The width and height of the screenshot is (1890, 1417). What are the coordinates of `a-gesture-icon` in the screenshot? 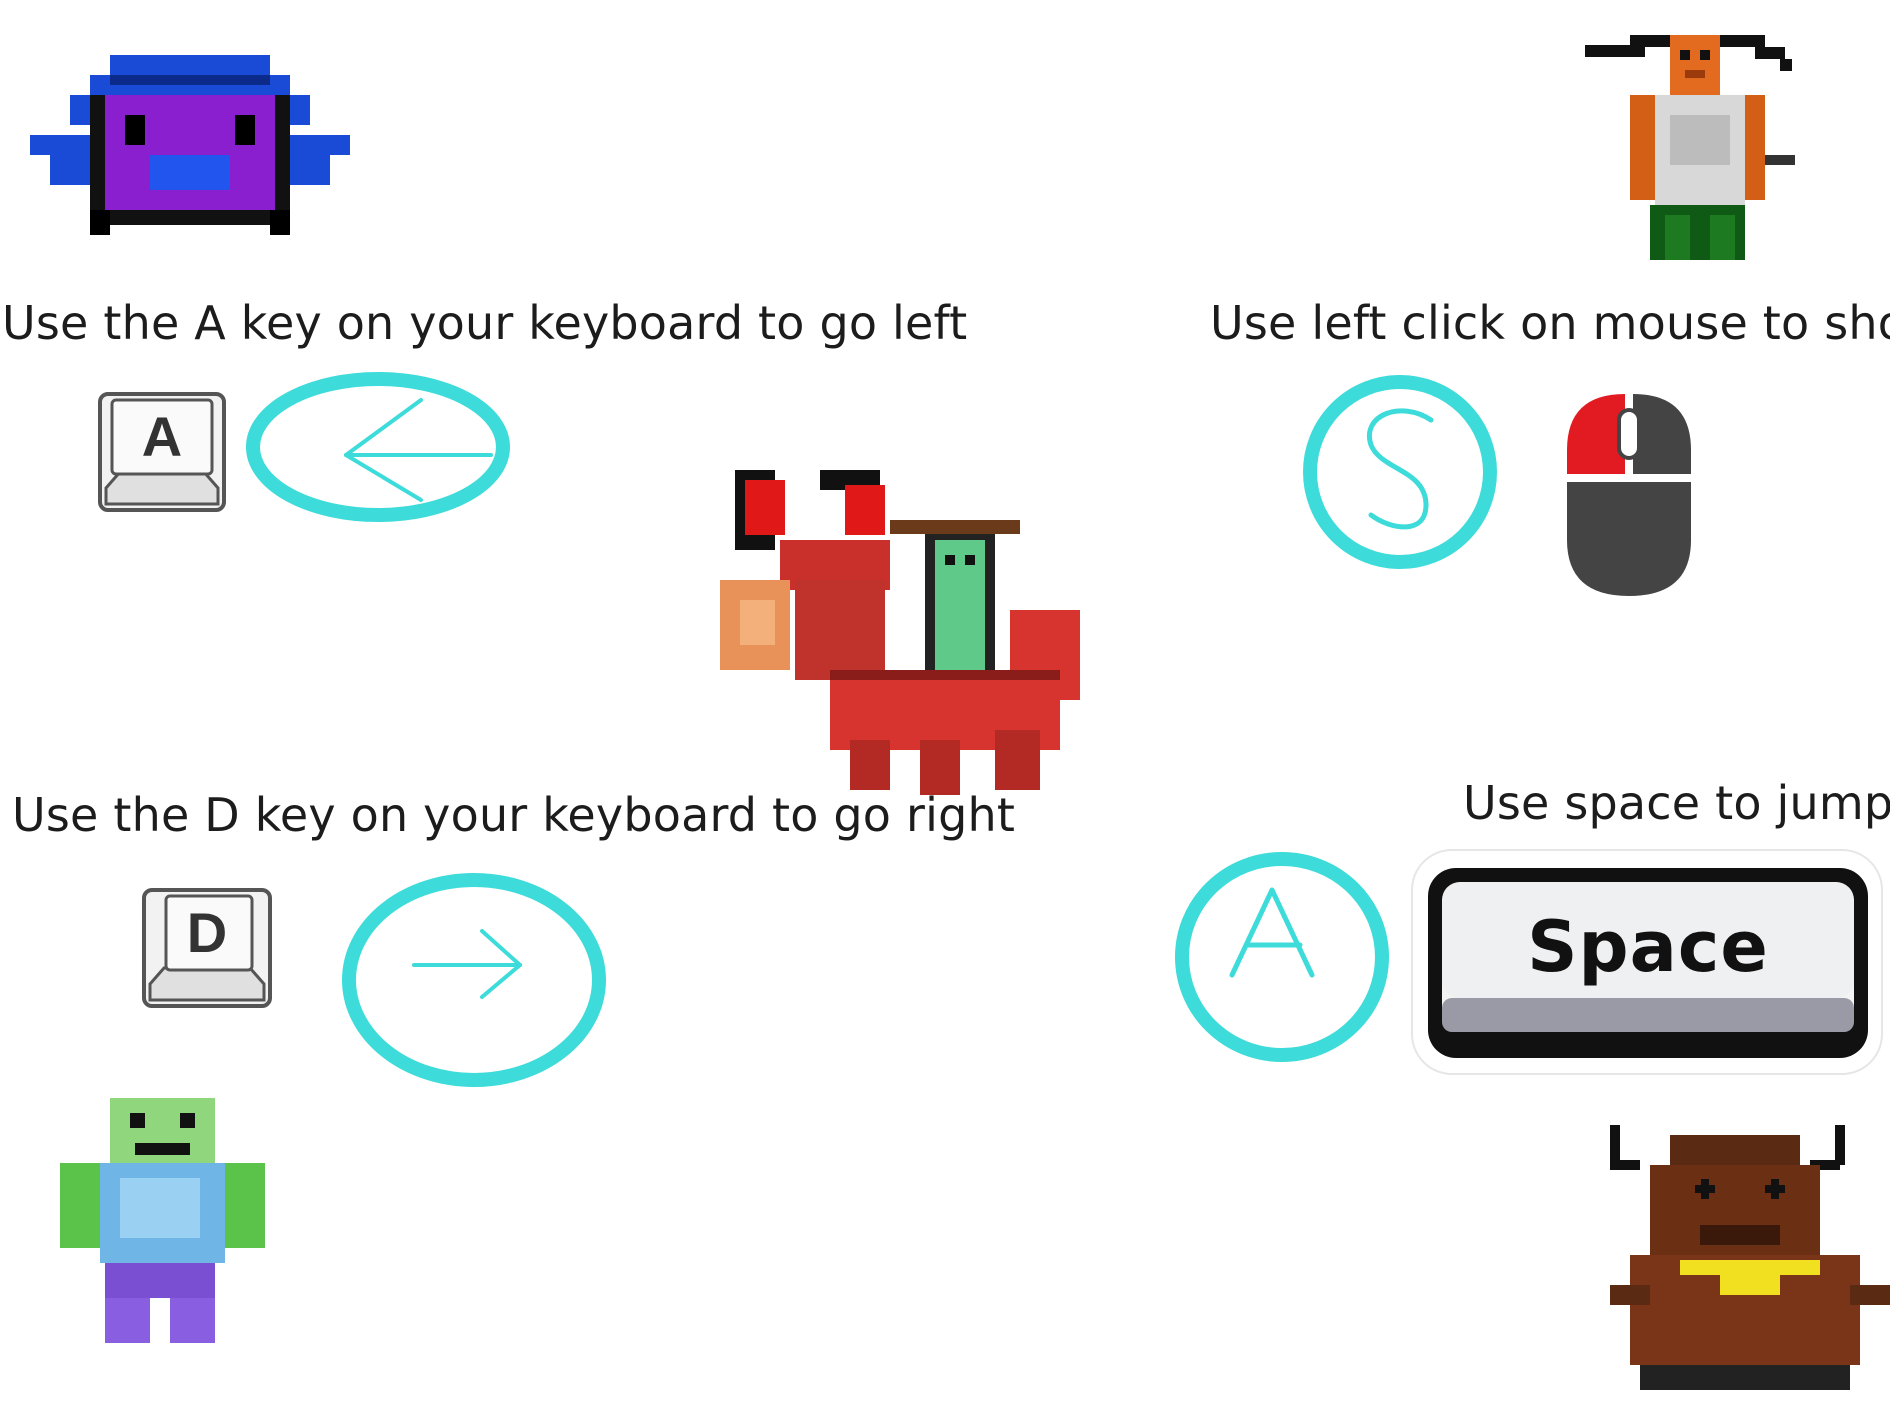 It's located at (1282, 957).